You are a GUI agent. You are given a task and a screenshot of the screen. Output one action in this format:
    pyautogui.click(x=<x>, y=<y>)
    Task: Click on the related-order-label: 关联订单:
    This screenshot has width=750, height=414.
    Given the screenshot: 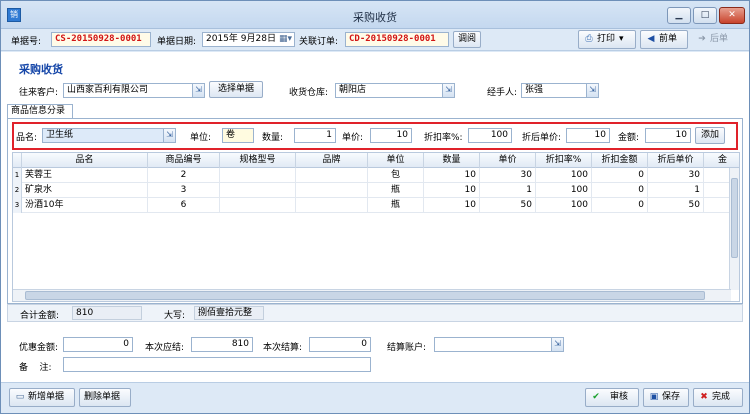 What is the action you would take?
    pyautogui.click(x=319, y=42)
    